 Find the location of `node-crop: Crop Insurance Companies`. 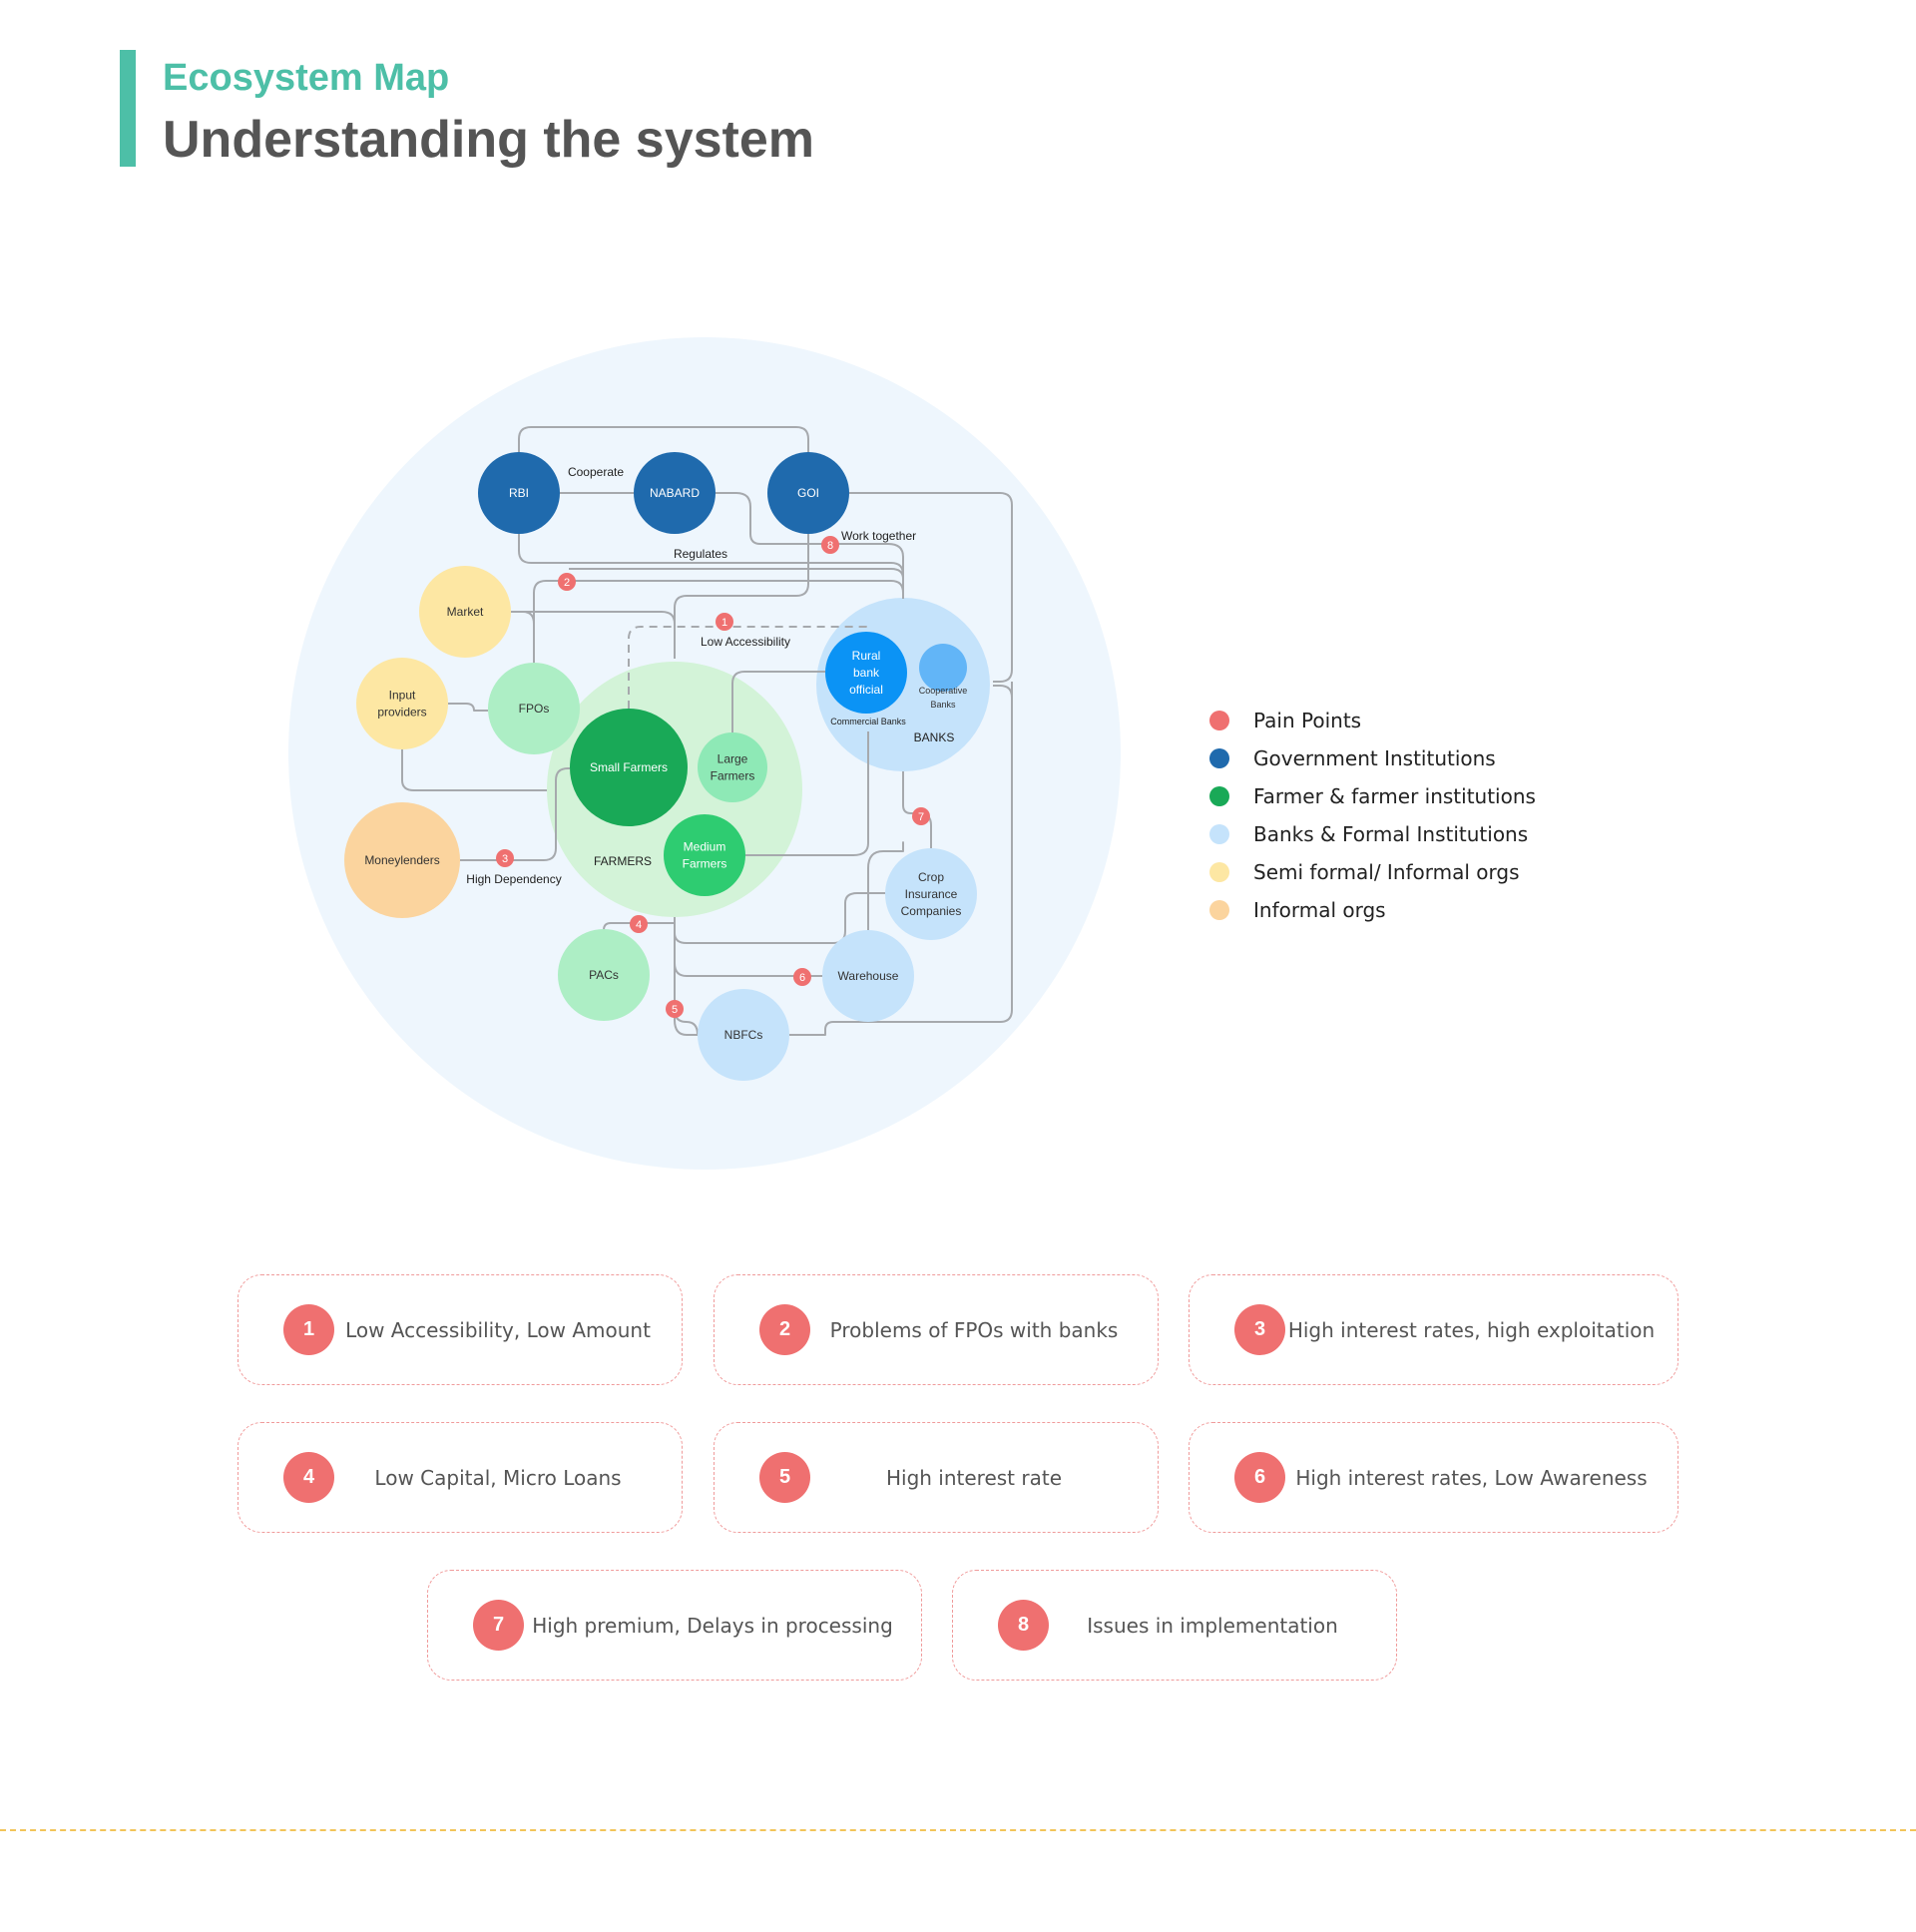

node-crop: Crop Insurance Companies is located at coordinates (931, 894).